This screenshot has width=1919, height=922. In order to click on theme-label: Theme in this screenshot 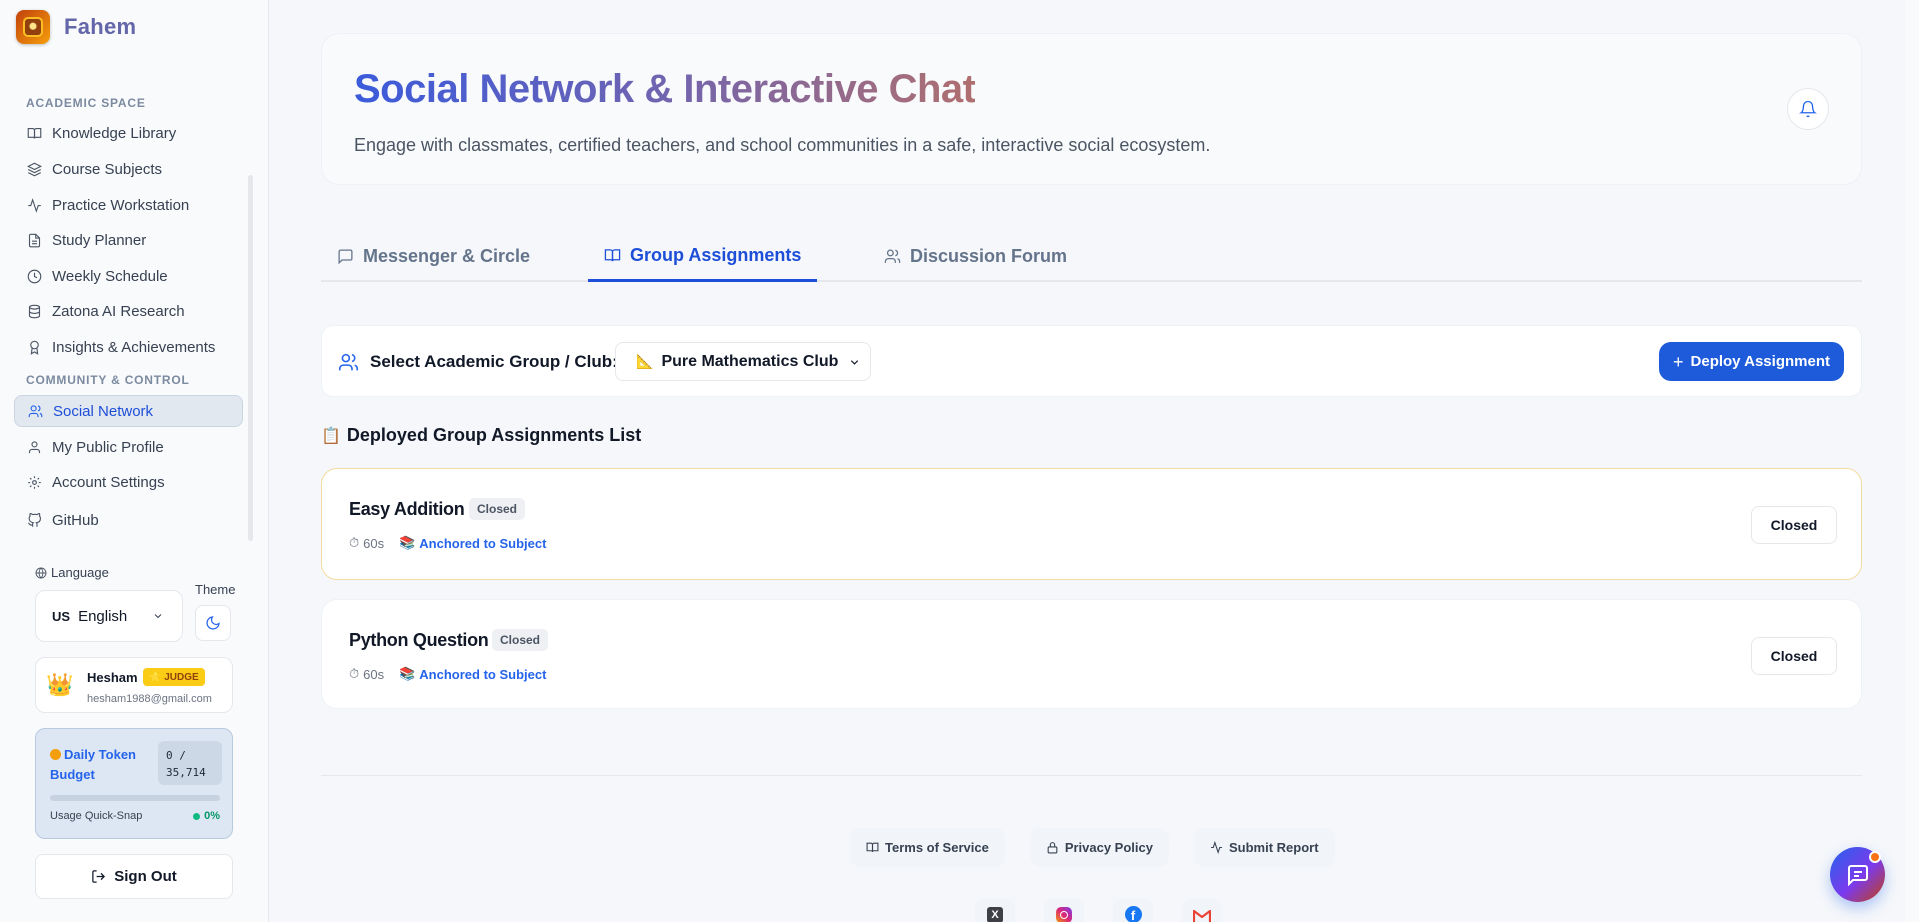, I will do `click(215, 589)`.